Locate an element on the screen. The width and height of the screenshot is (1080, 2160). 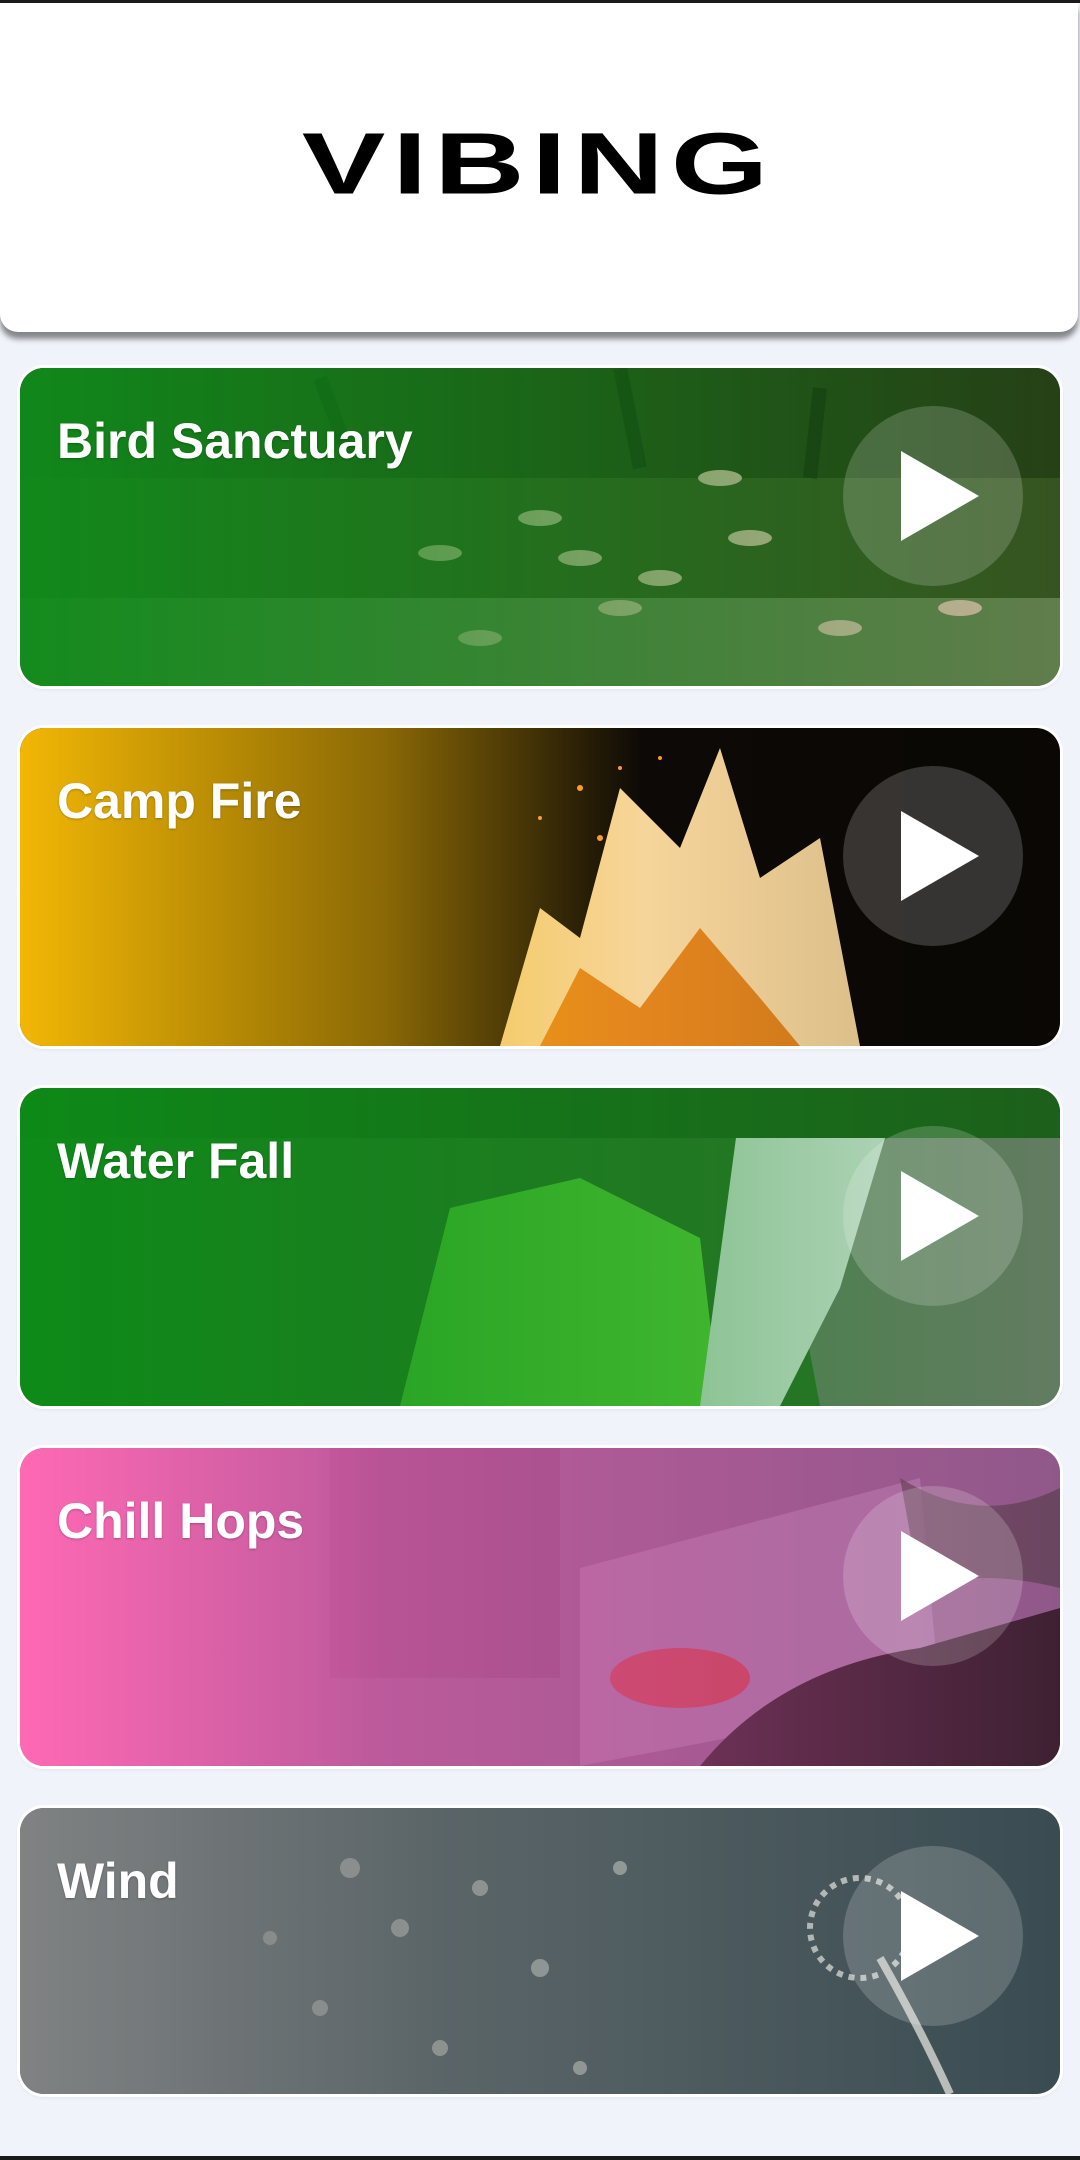
play-button-wind is located at coordinates (933, 1936).